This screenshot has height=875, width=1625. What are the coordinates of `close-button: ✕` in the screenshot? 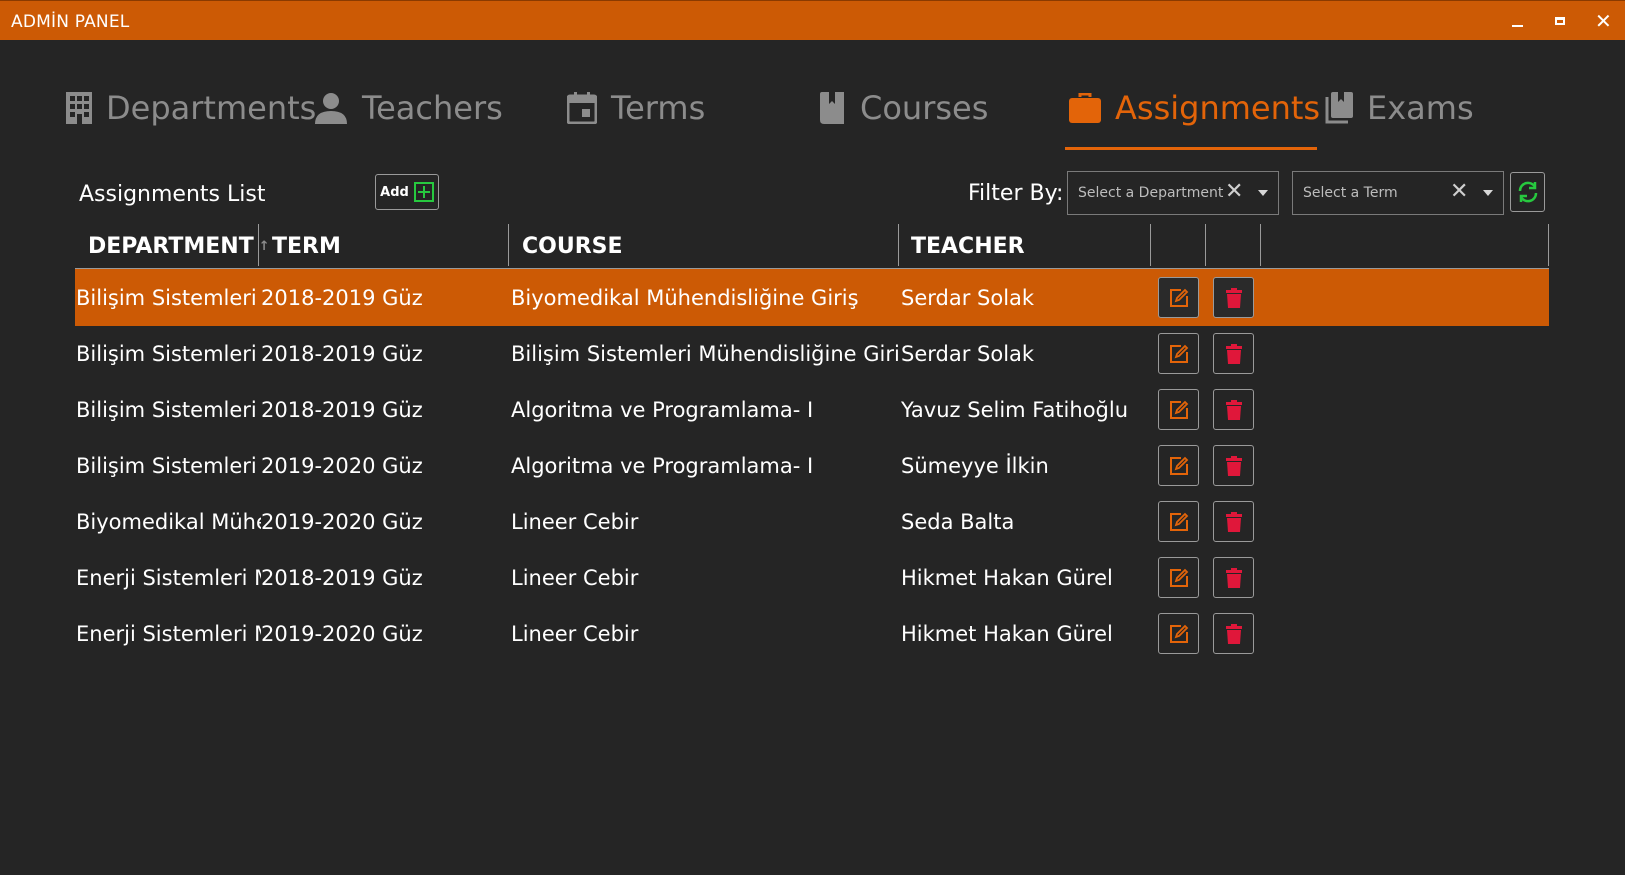 It's located at (1603, 21).